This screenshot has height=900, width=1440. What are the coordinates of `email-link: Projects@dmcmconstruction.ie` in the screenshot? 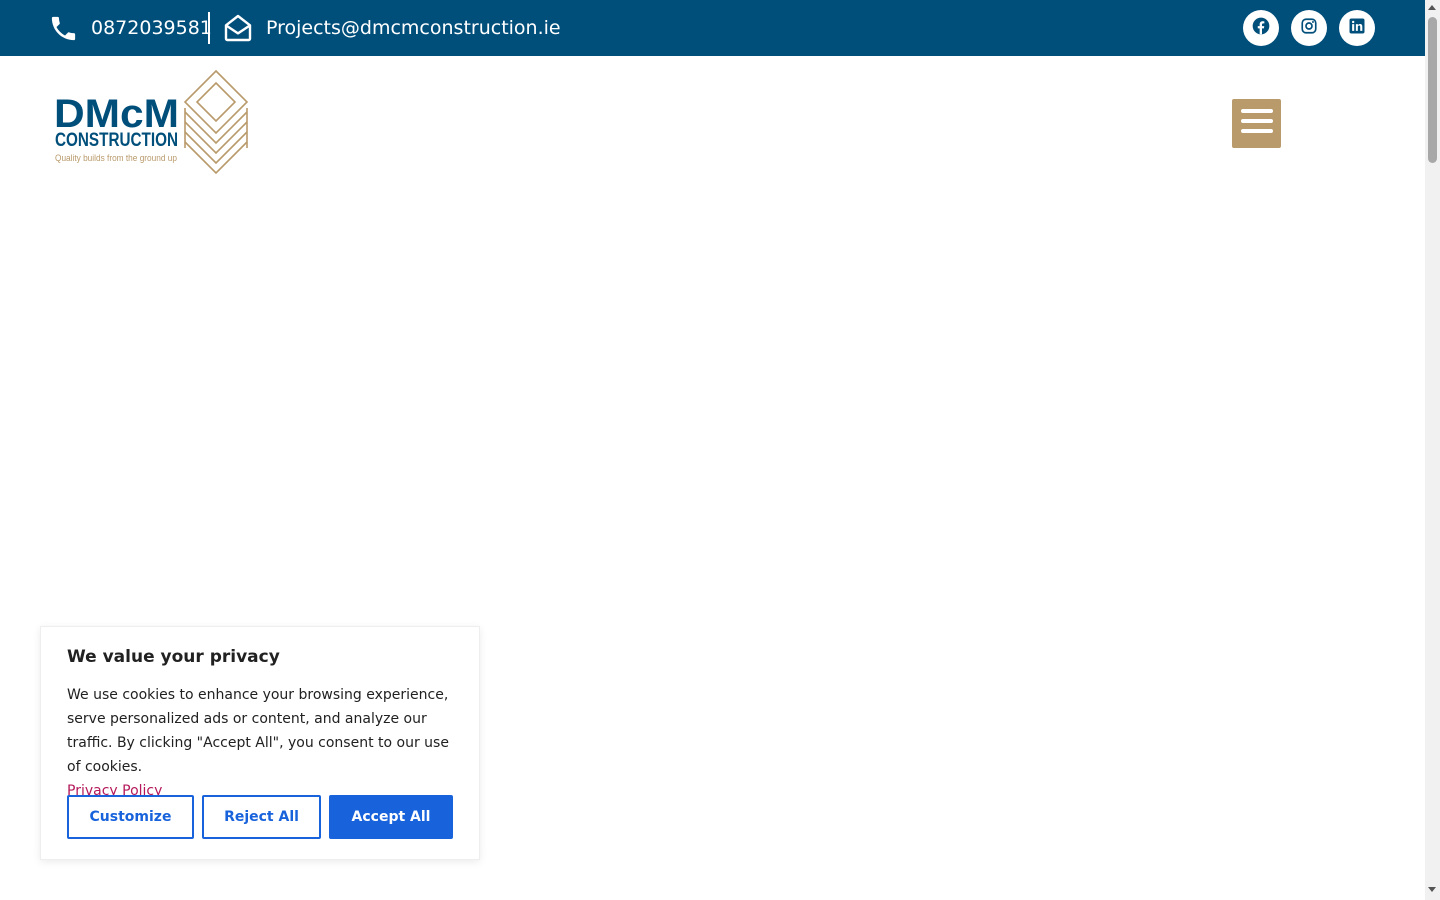 It's located at (391, 28).